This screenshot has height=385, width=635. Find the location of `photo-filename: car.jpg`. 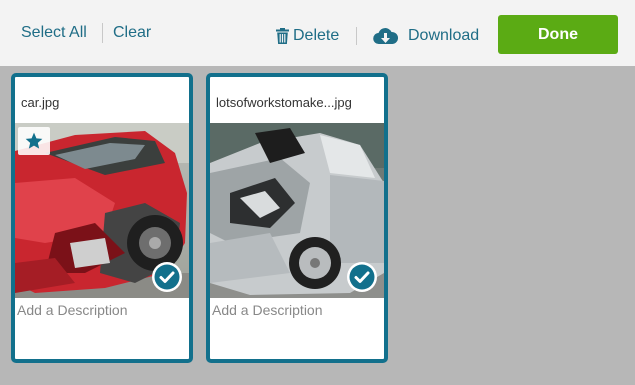

photo-filename: car.jpg is located at coordinates (40, 102).